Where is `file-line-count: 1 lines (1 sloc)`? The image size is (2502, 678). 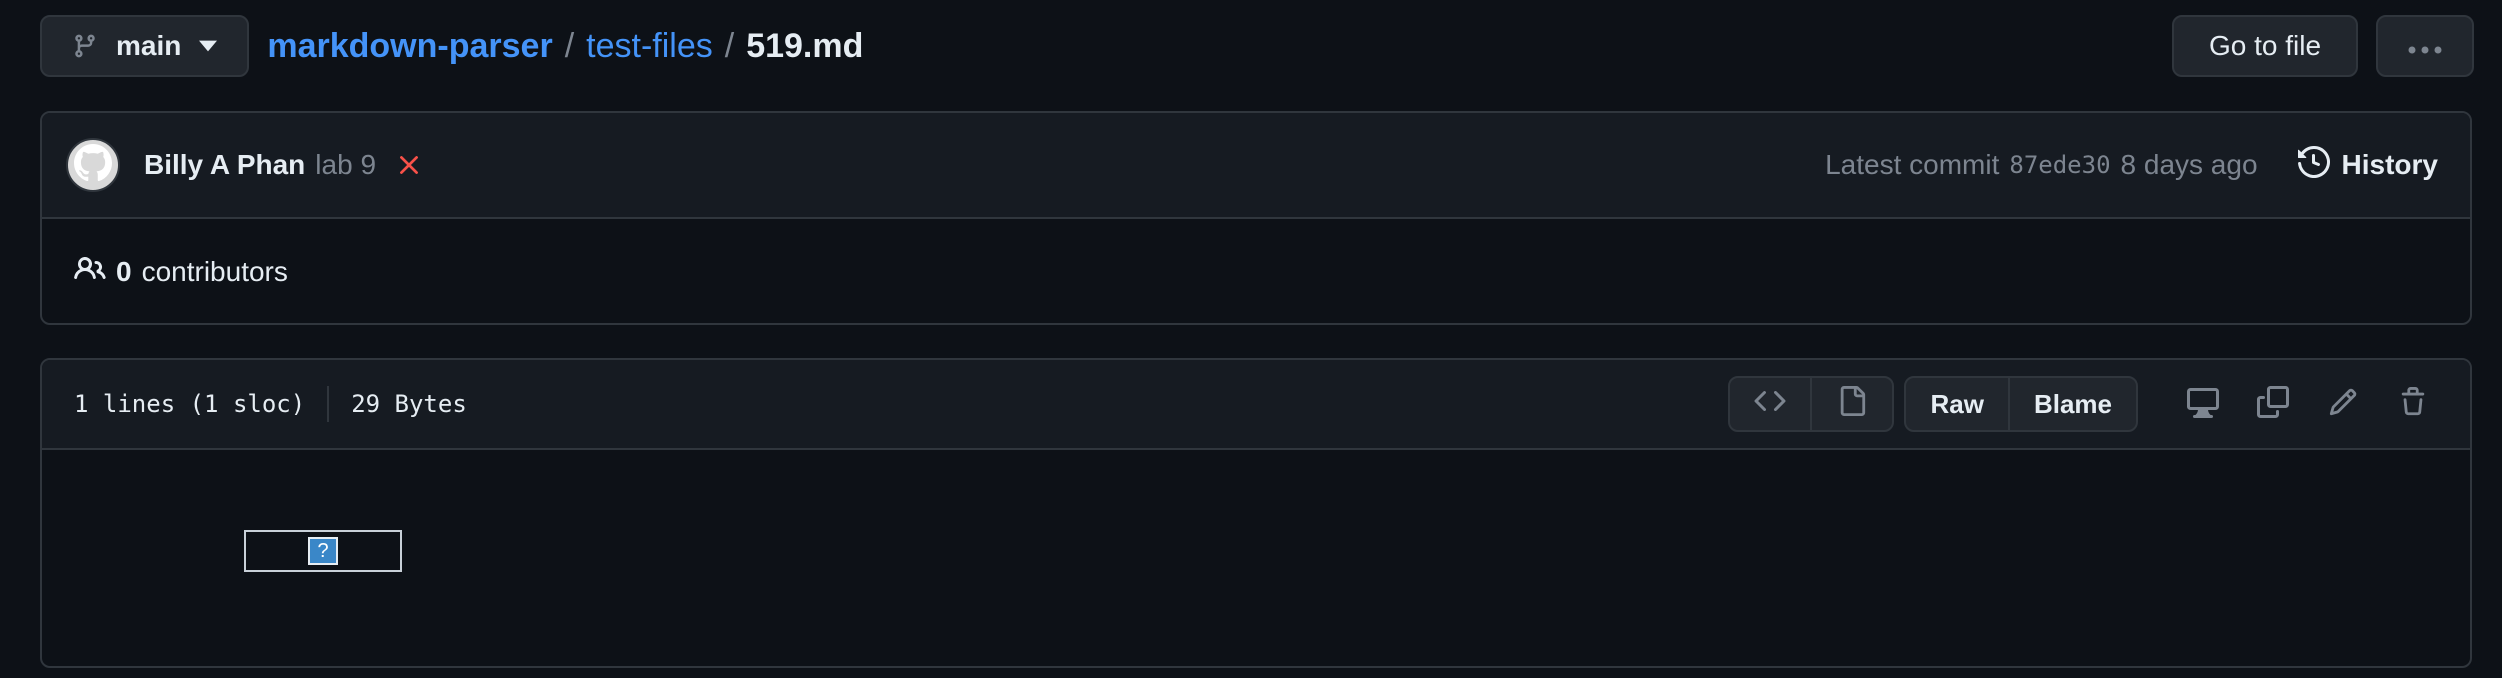 file-line-count: 1 lines (1 sloc) is located at coordinates (190, 404).